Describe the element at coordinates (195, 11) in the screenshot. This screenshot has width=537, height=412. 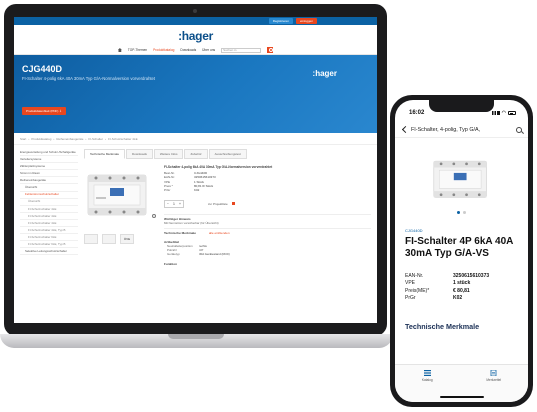
I see `laptop-camera` at that location.